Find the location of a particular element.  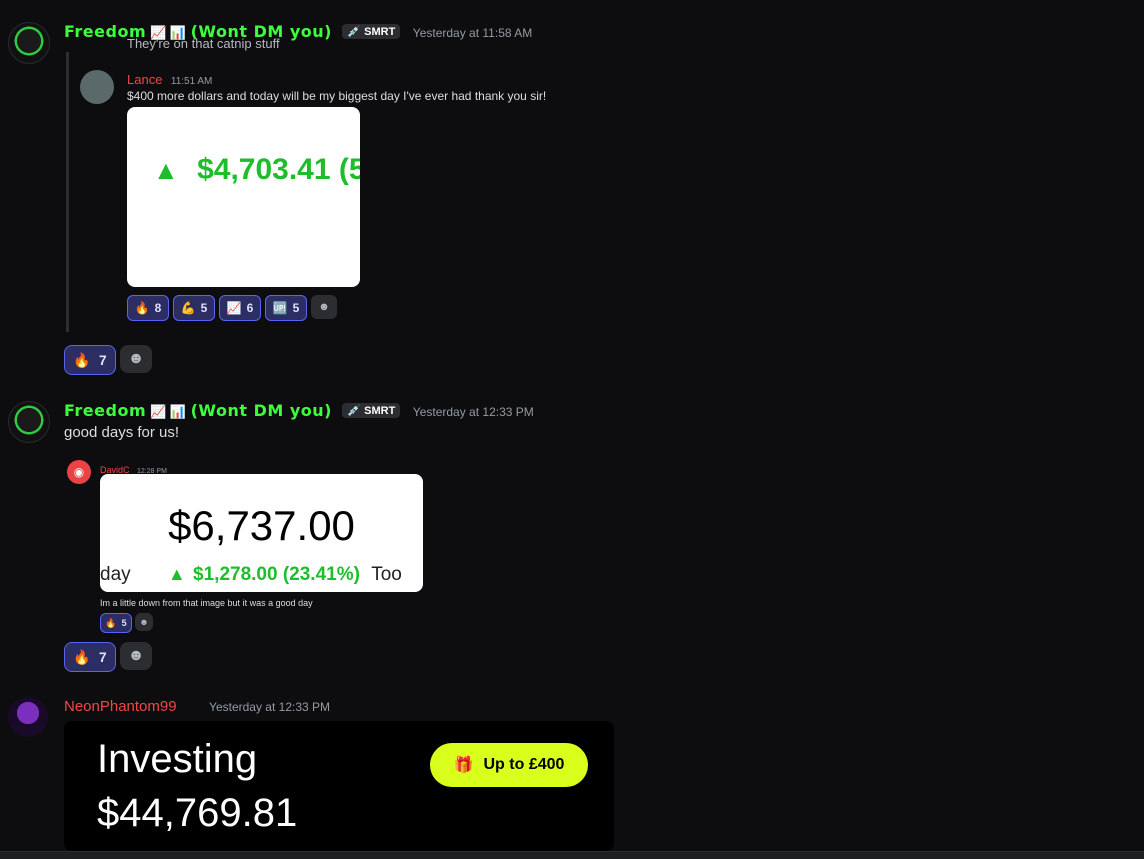

gain-row: ▲ $4,703.41 (5 is located at coordinates (256, 170).